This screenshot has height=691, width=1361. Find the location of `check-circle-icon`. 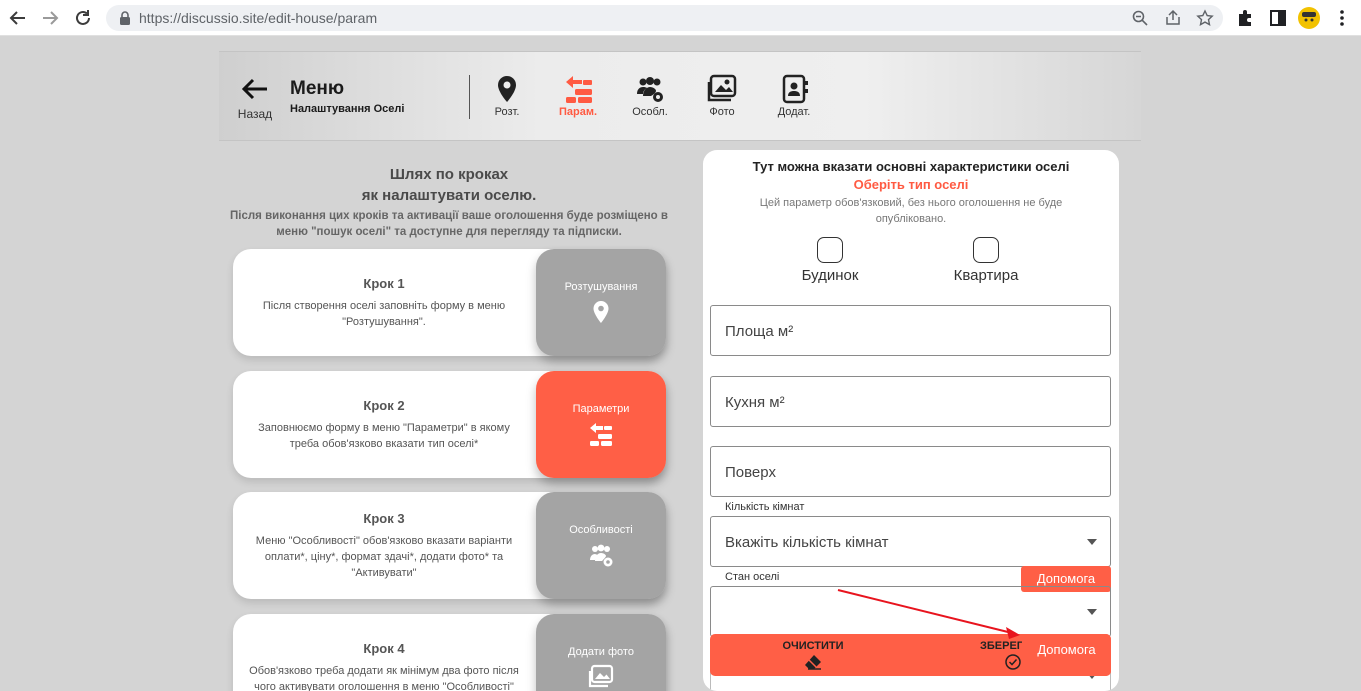

check-circle-icon is located at coordinates (1013, 662).